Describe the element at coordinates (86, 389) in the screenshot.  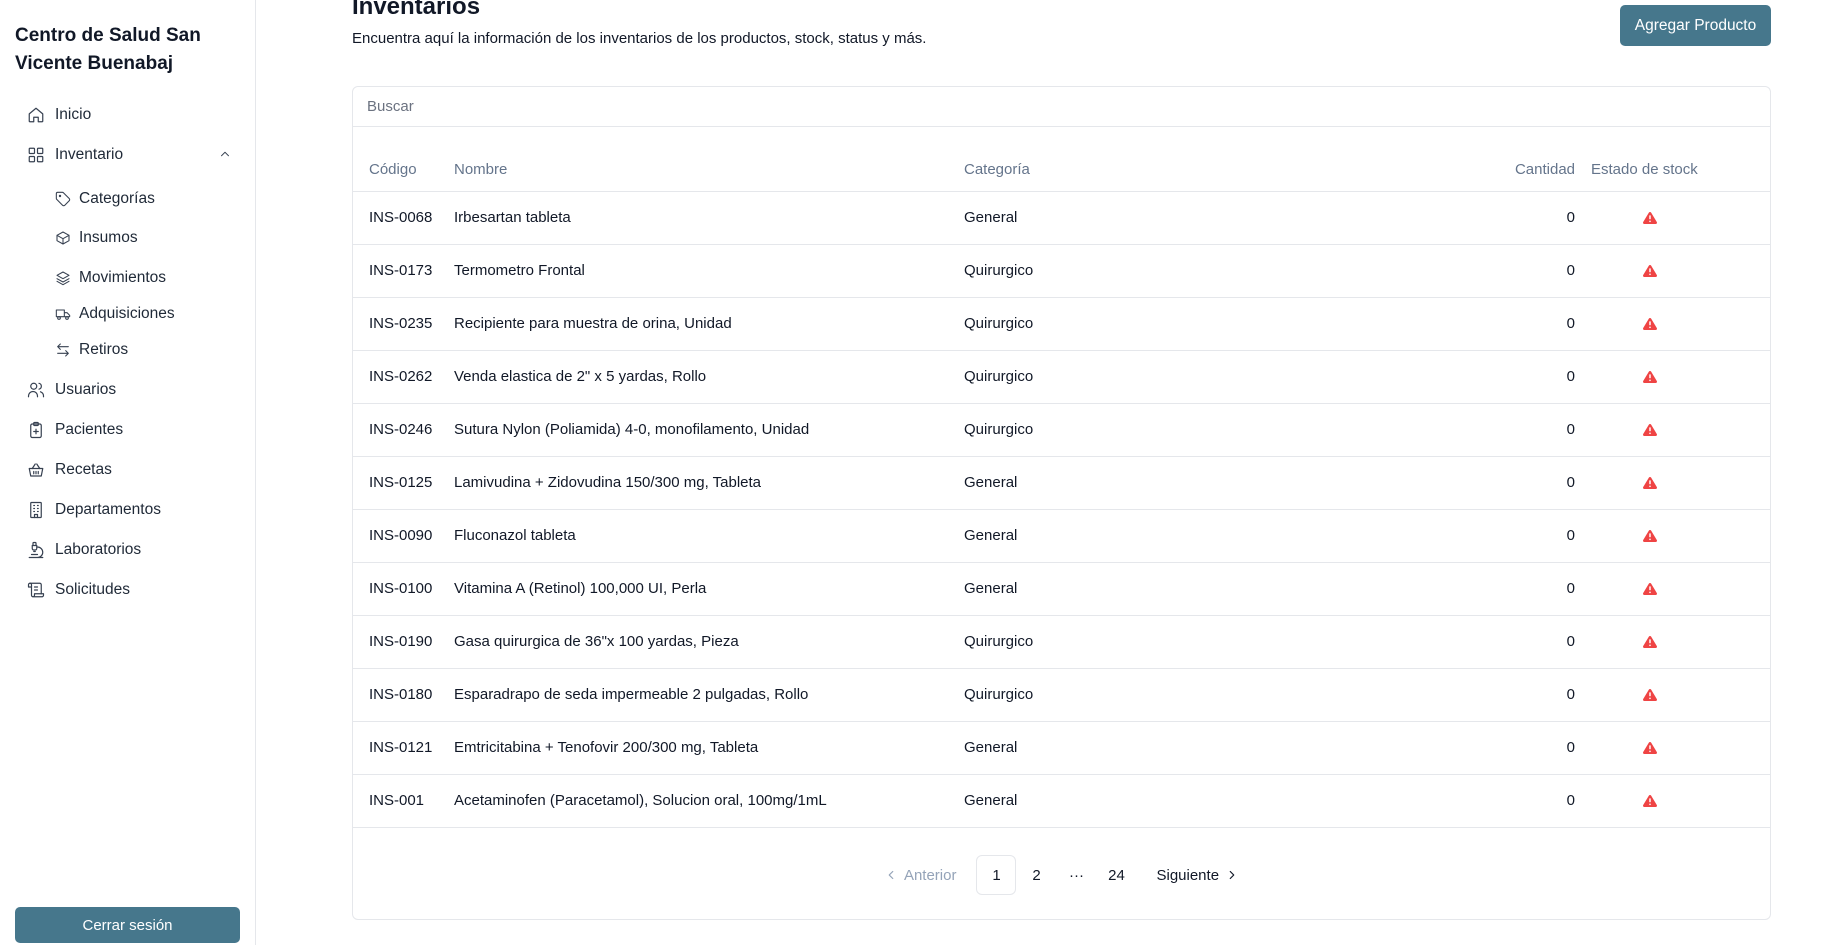
I see `sidebar-item-label: Usuarios` at that location.